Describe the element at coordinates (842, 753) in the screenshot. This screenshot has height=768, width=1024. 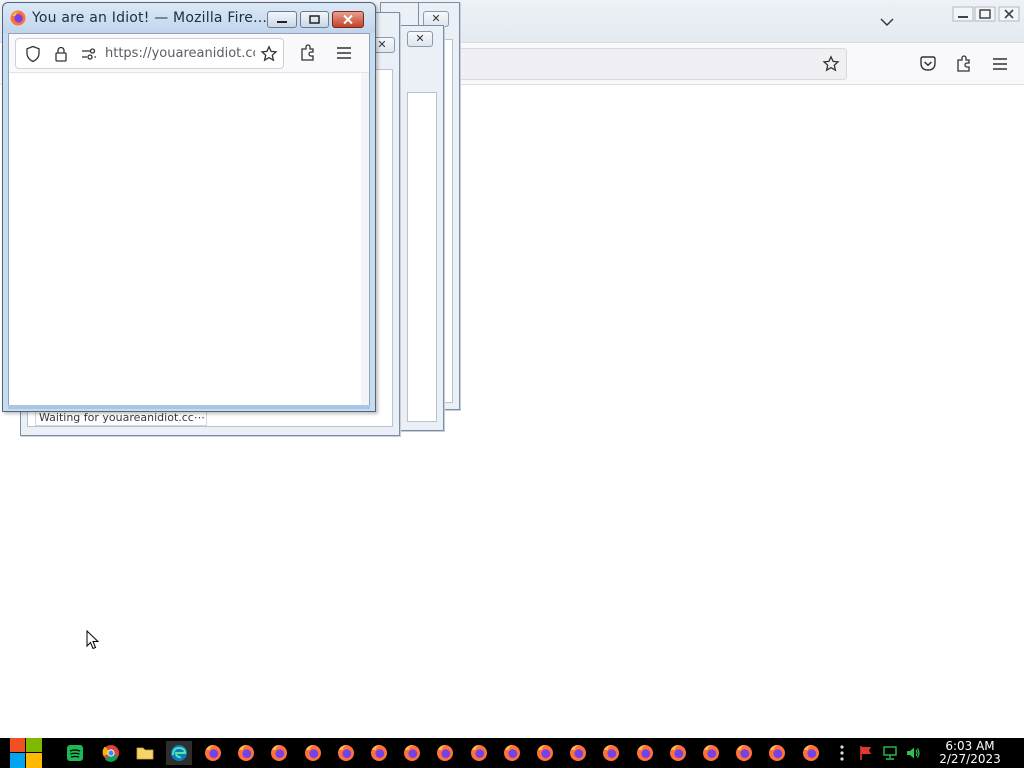
I see `more-icon` at that location.